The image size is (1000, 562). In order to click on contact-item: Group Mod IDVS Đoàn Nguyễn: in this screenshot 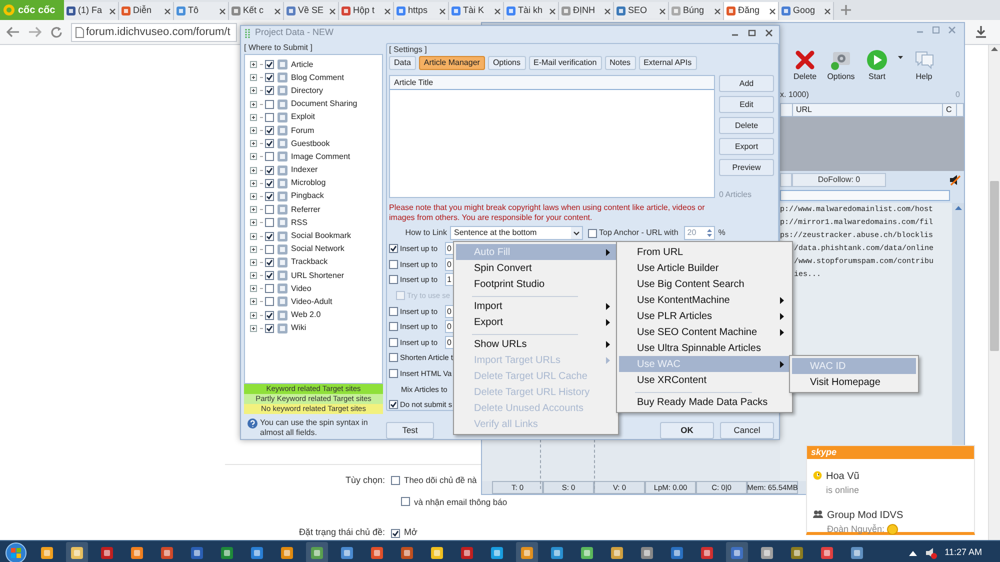, I will do `click(893, 522)`.